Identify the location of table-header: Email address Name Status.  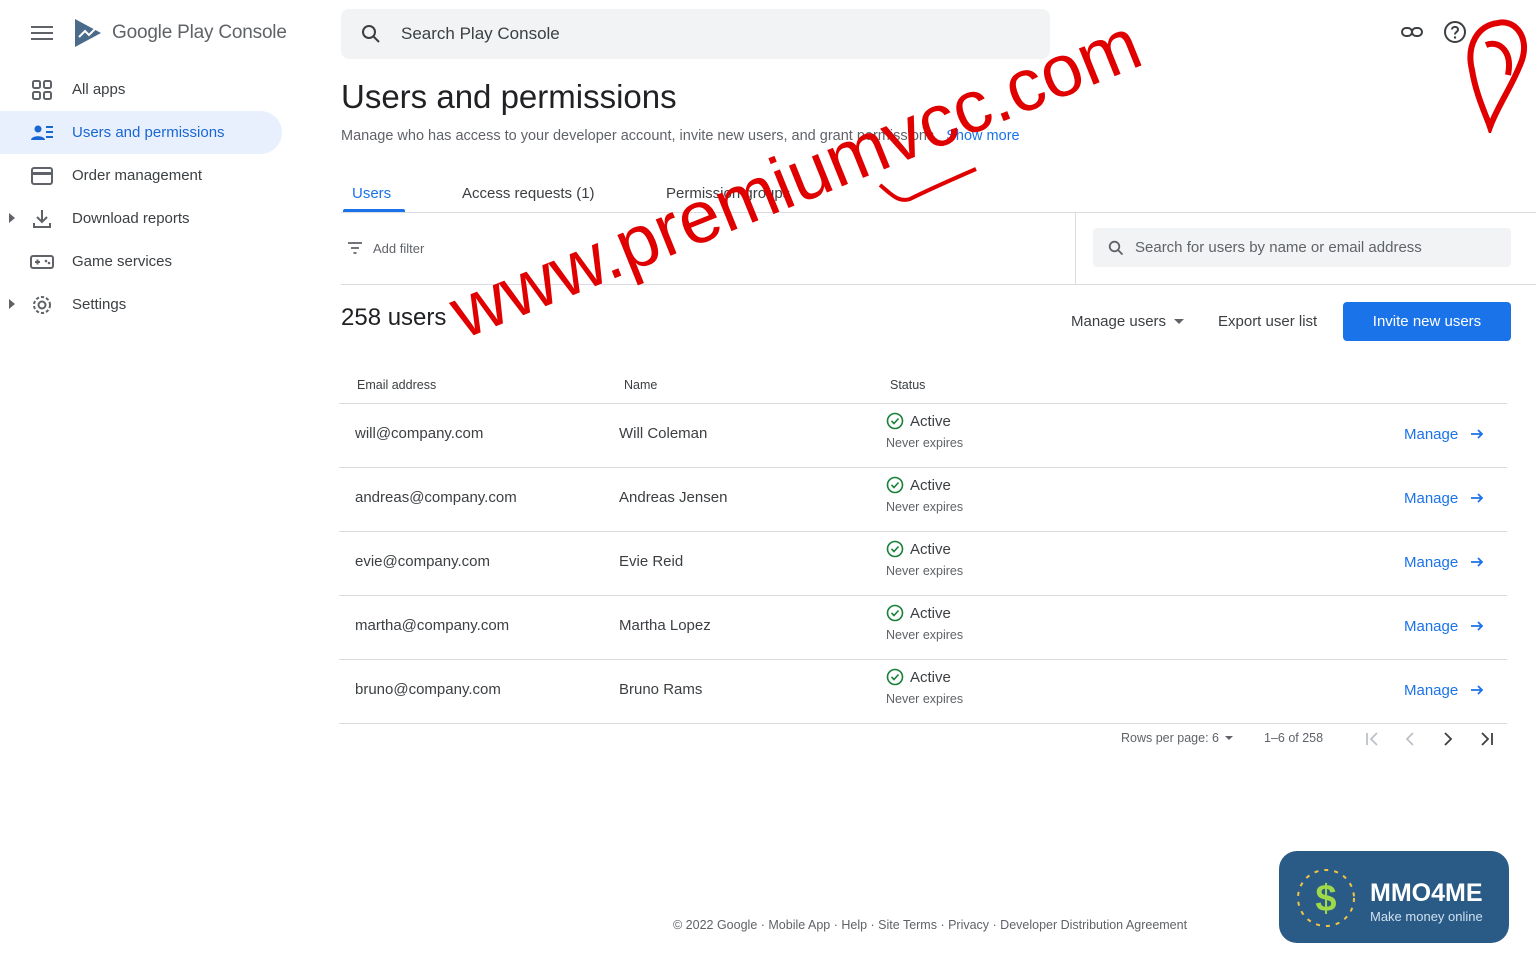
(923, 386).